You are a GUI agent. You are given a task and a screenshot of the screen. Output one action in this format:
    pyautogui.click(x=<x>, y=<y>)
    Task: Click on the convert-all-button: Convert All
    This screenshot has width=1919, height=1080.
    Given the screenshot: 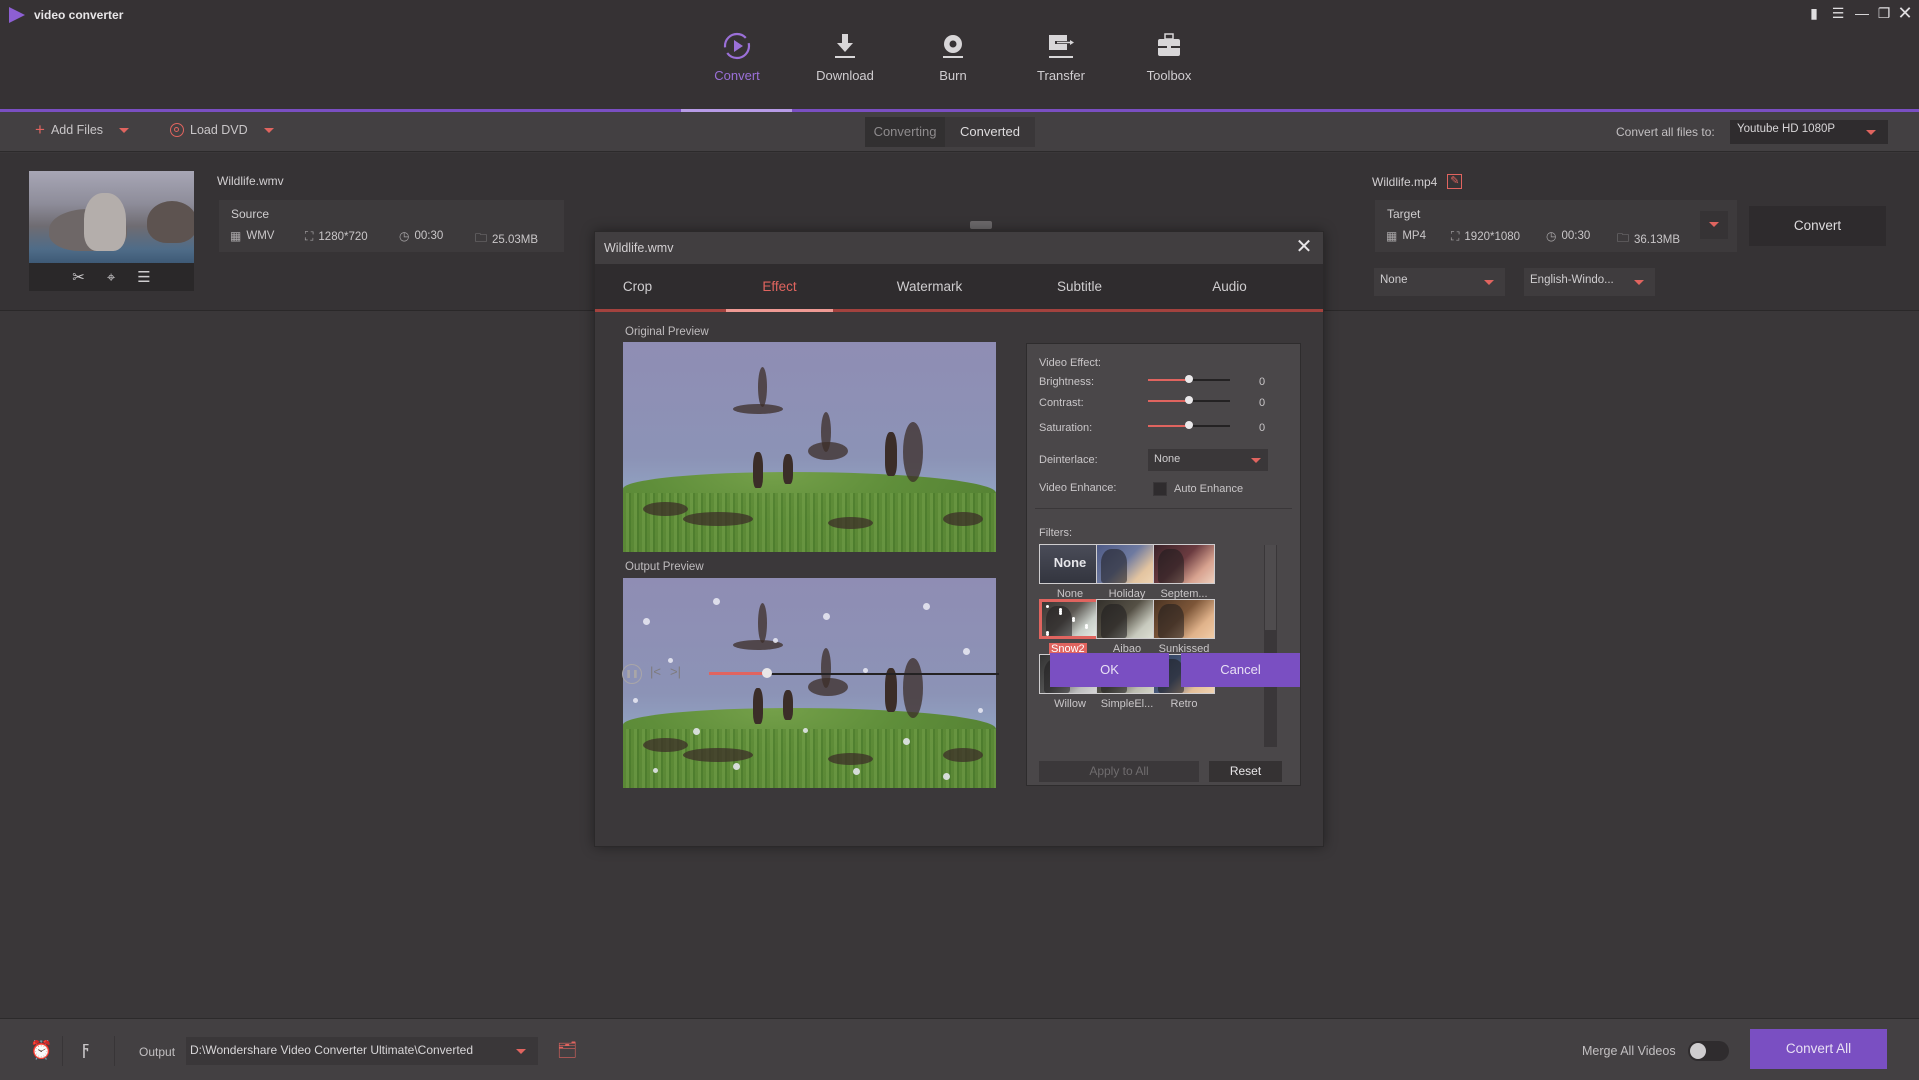 What is the action you would take?
    pyautogui.click(x=1818, y=1049)
    